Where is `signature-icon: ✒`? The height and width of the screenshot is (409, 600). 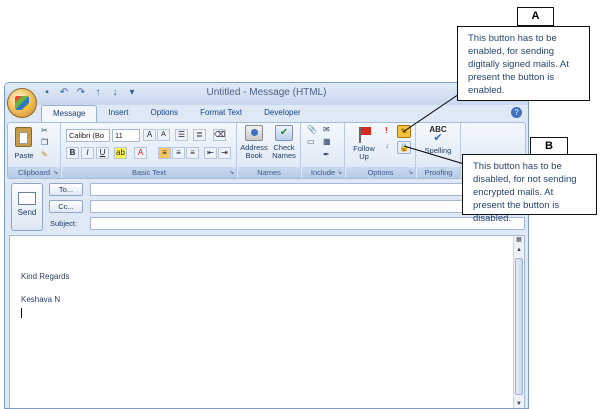 signature-icon: ✒ is located at coordinates (326, 154).